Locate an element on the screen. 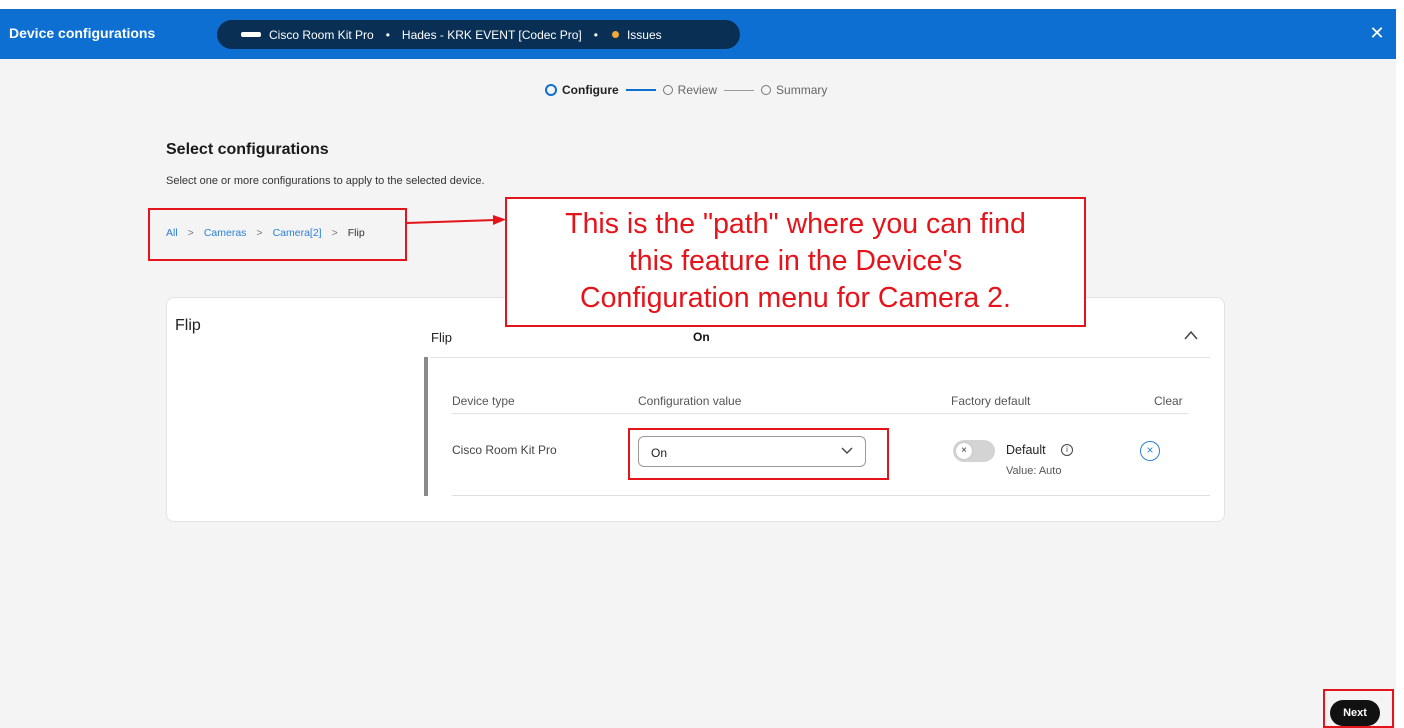  select-value: On is located at coordinates (659, 453).